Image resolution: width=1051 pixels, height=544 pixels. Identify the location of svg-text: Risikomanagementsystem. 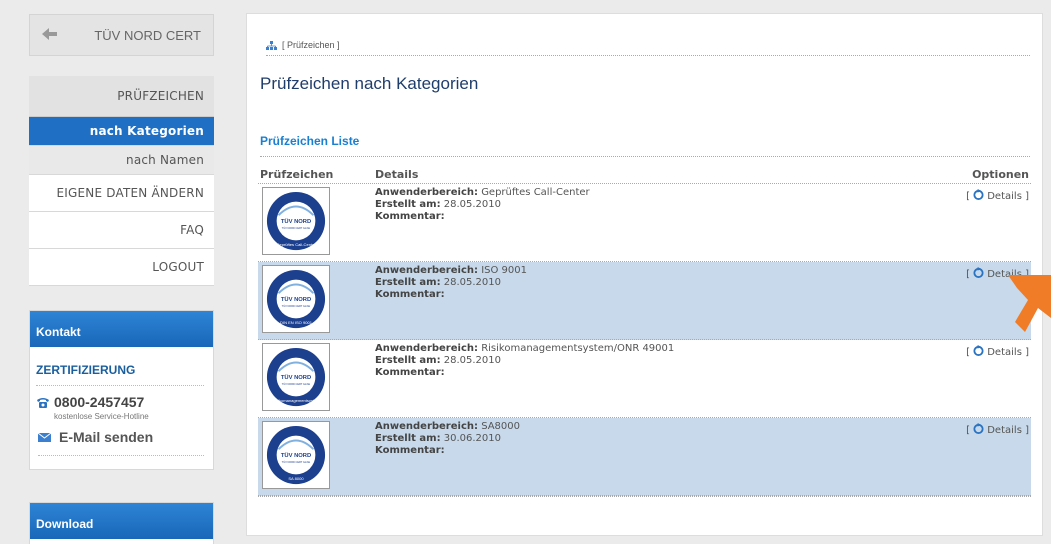
(296, 400).